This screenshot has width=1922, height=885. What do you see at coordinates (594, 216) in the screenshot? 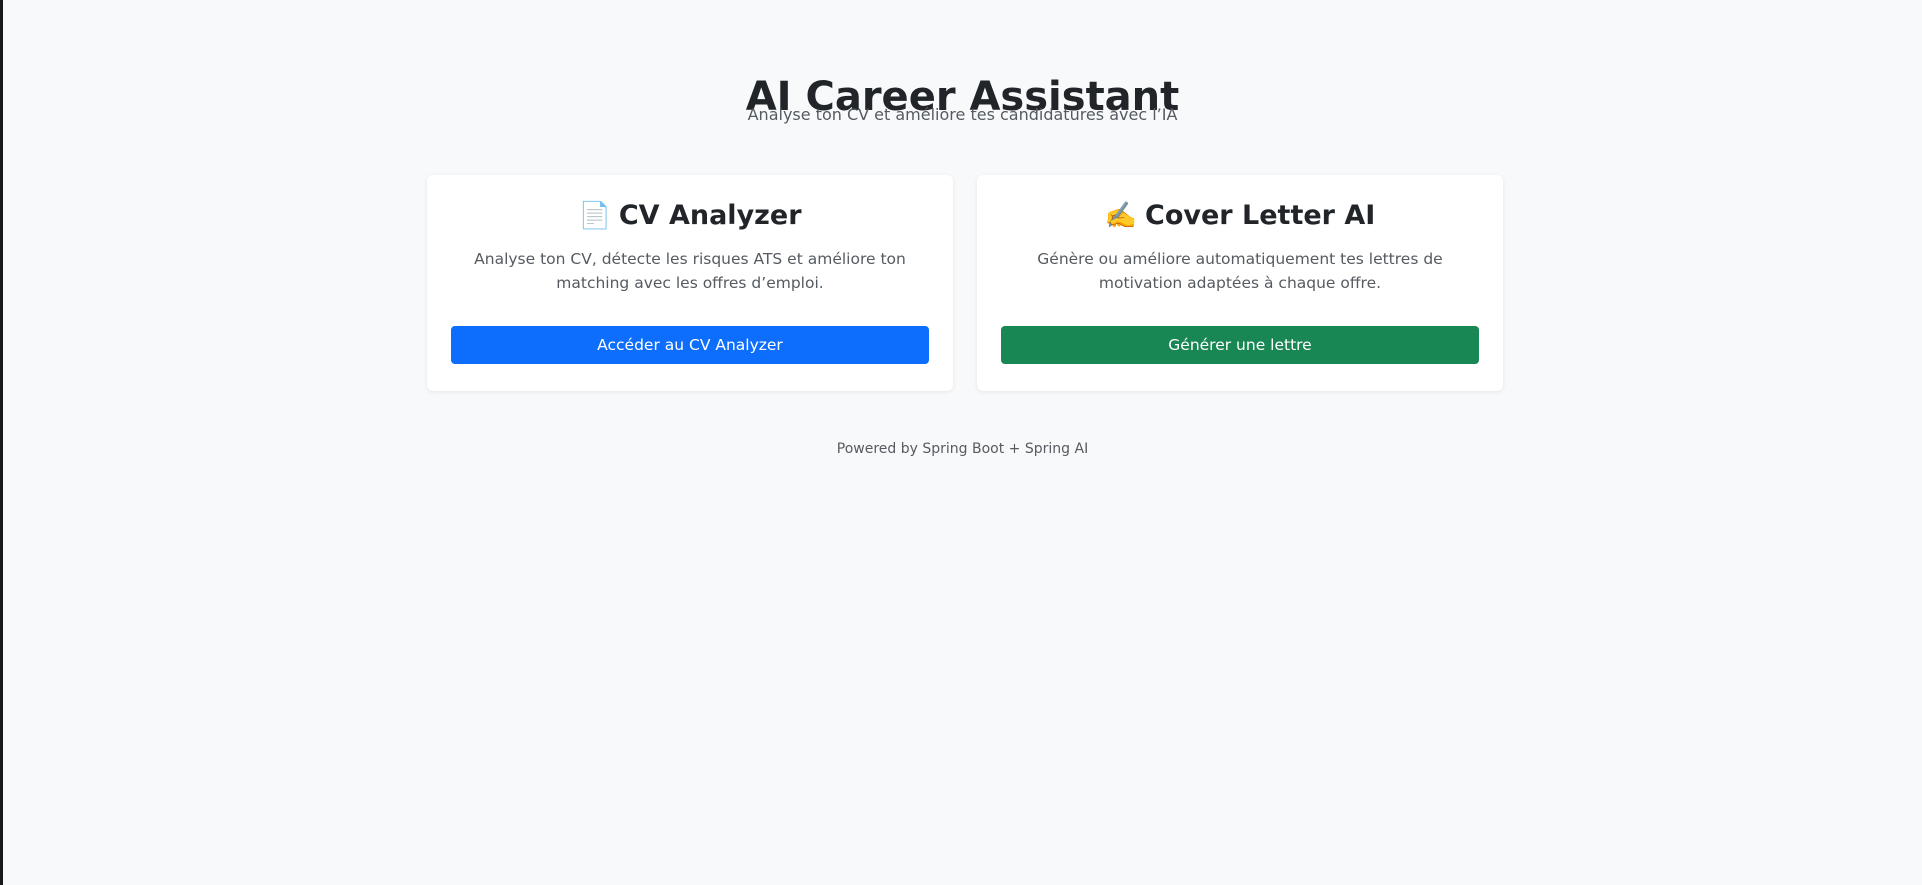
I see `document-icon: 📄` at bounding box center [594, 216].